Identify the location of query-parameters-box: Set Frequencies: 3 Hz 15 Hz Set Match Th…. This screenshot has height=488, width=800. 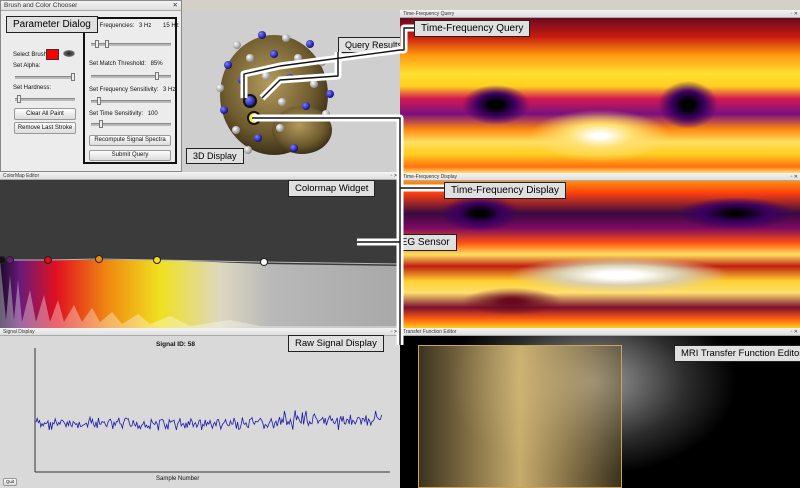
(131, 90).